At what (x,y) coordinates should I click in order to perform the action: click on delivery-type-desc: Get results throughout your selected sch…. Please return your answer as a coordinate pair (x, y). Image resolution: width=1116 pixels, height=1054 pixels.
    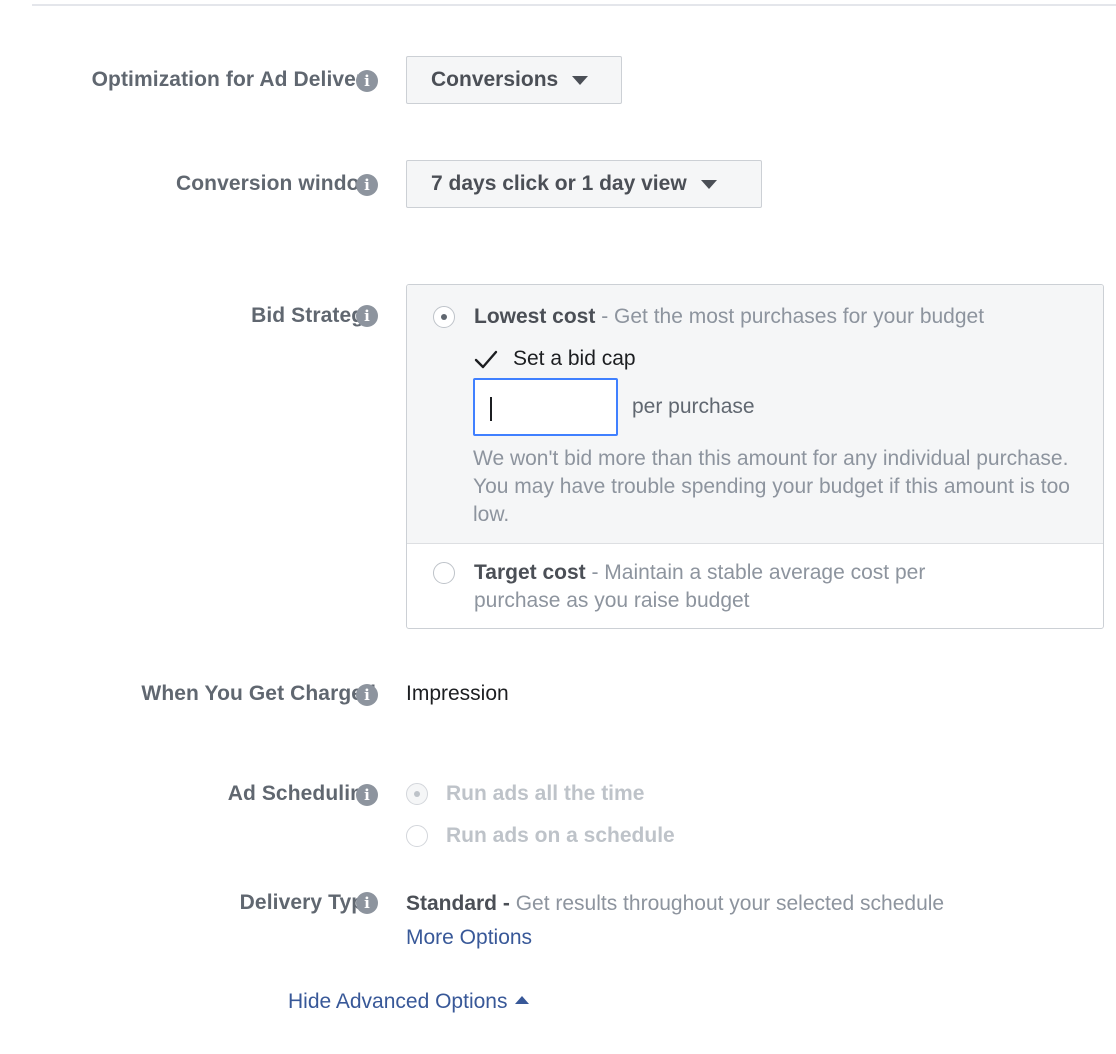
    Looking at the image, I should click on (730, 903).